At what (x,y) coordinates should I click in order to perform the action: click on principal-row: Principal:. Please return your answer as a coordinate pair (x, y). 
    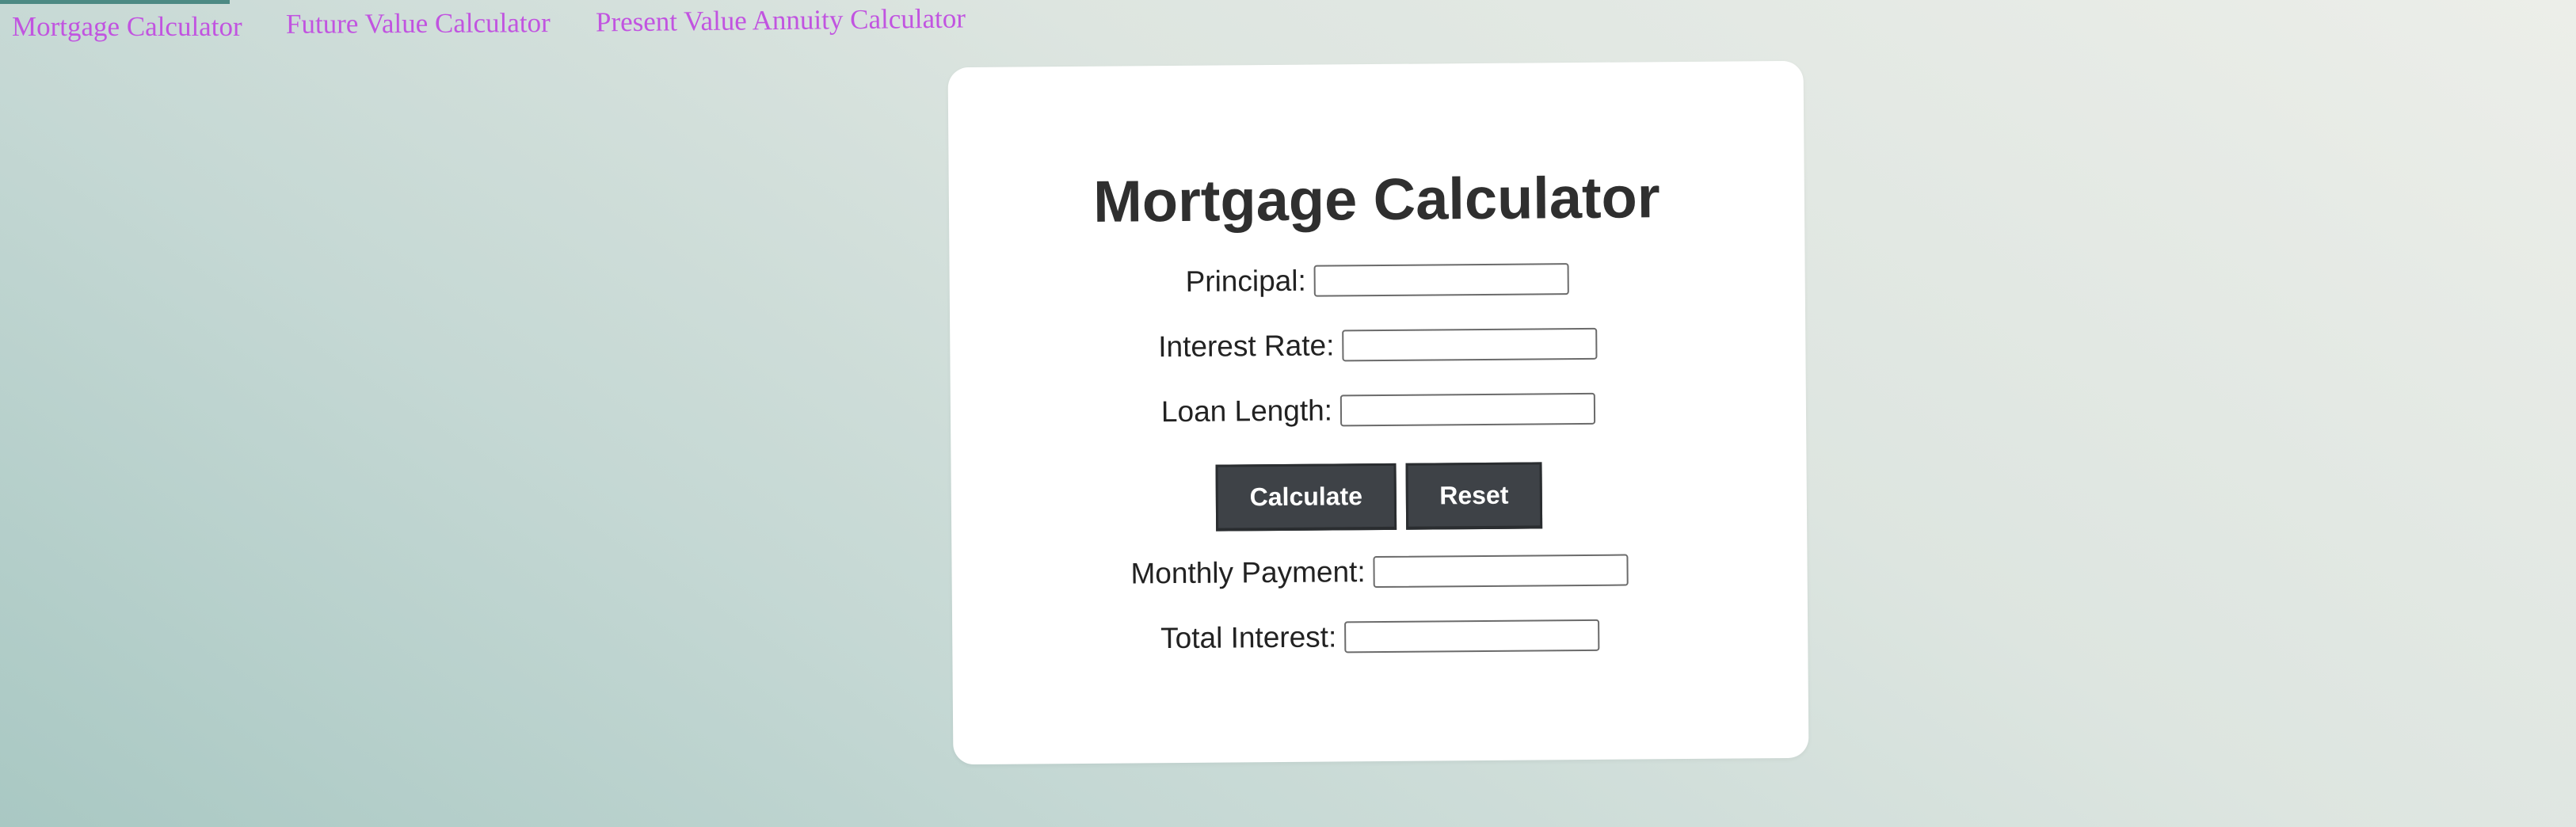
    Looking at the image, I should click on (1377, 281).